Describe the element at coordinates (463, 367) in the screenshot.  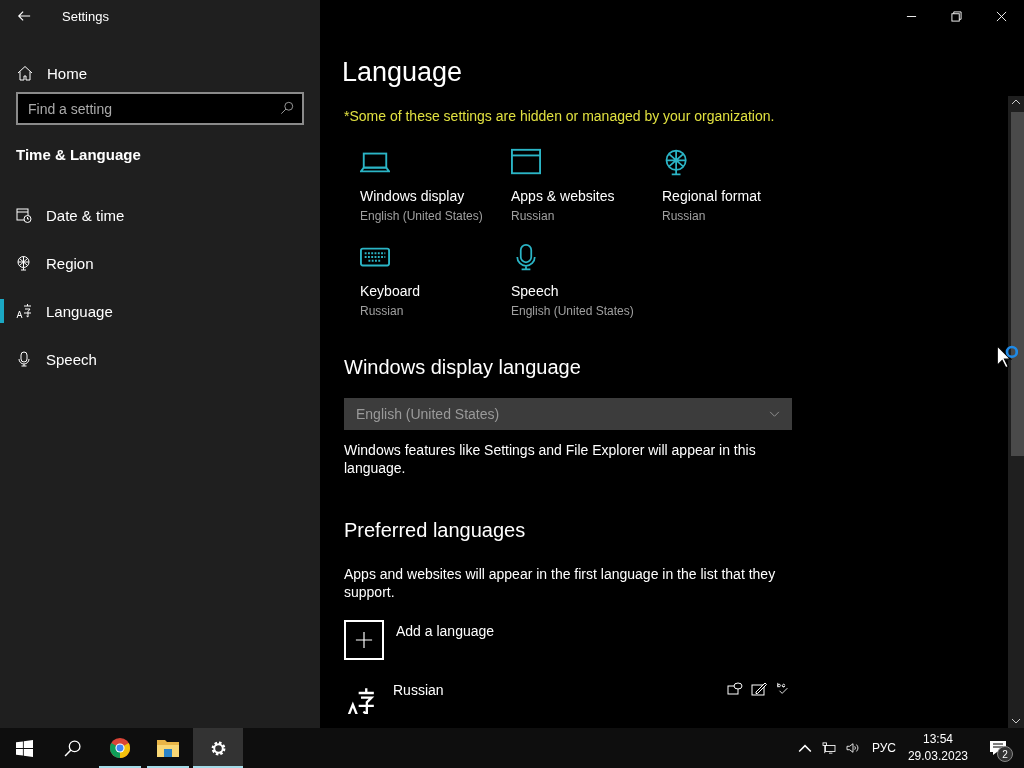
I see `section-heading: Windows display language` at that location.